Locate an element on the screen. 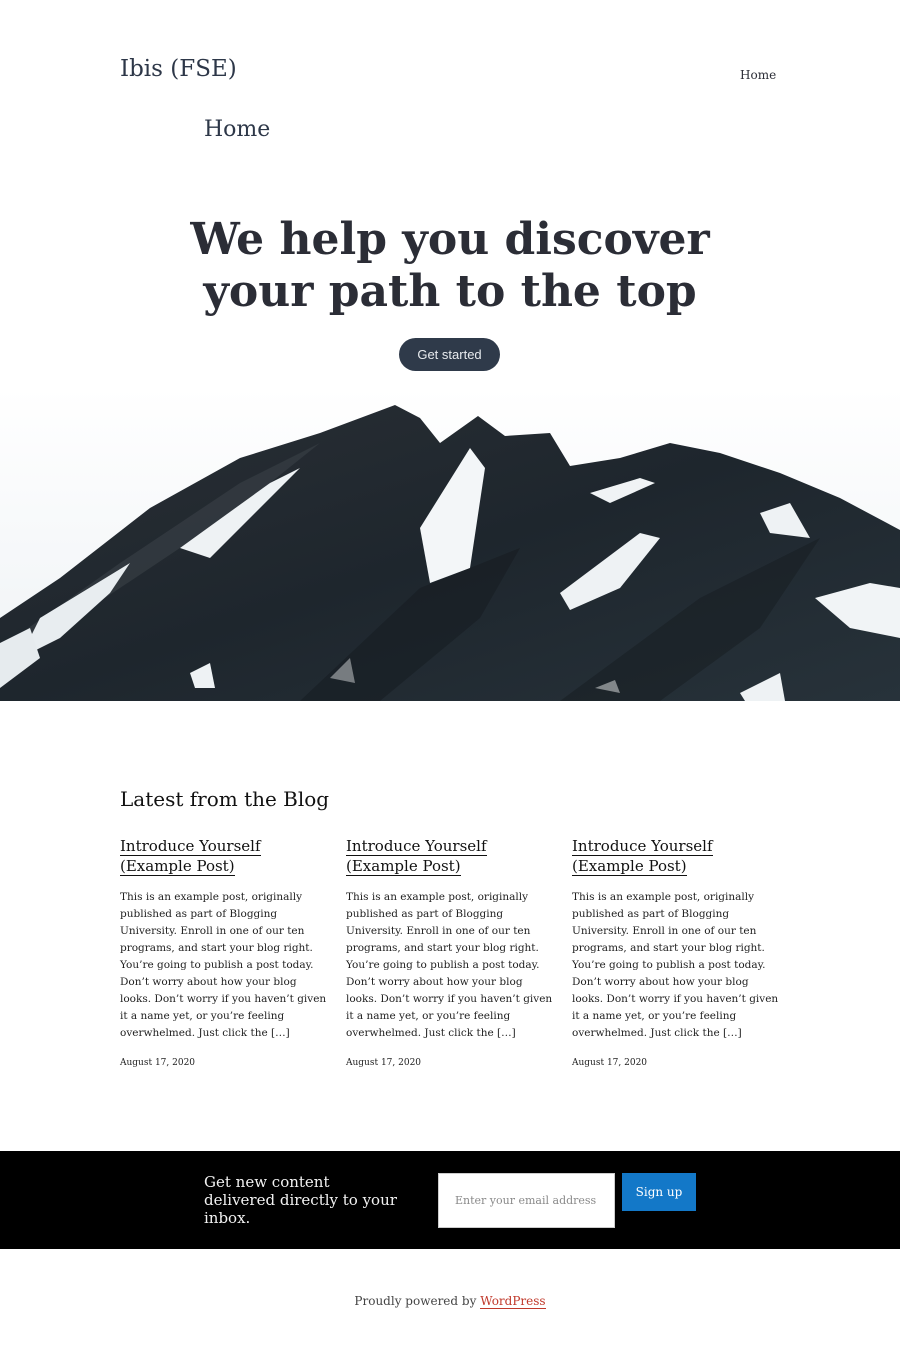 The width and height of the screenshot is (900, 1353). wordpress-link: WordPress is located at coordinates (513, 1301).